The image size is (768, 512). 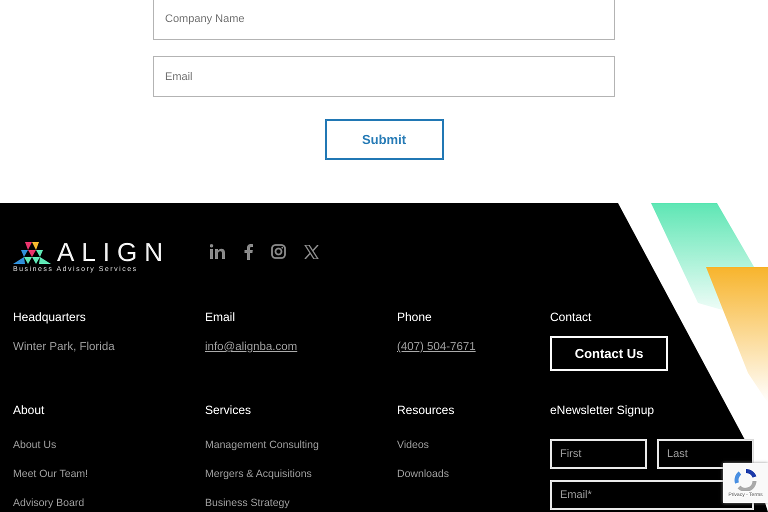 What do you see at coordinates (384, 139) in the screenshot?
I see `submit-button: Submit` at bounding box center [384, 139].